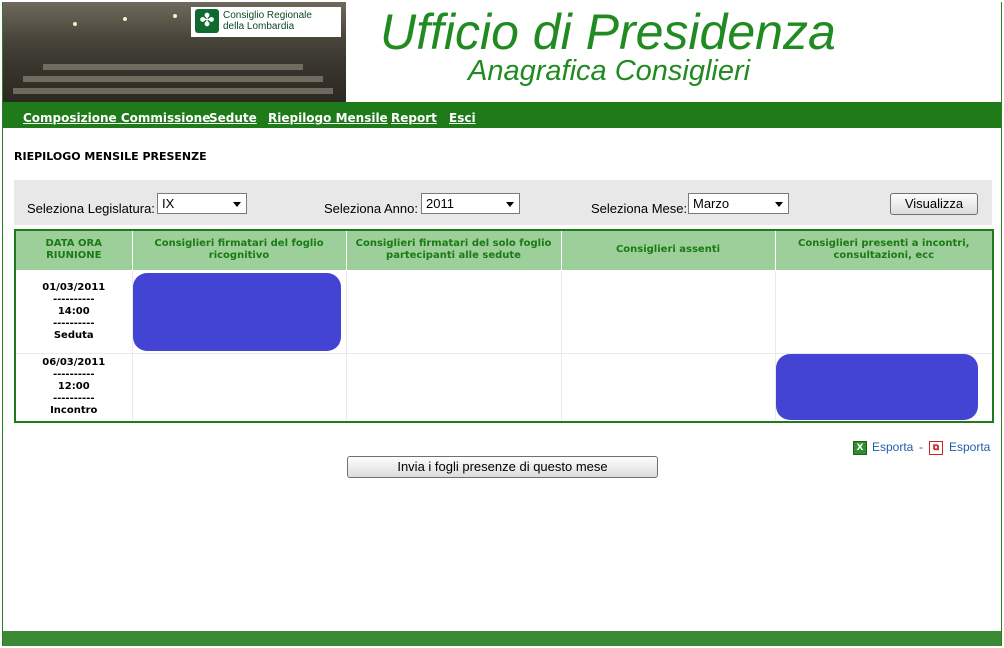  What do you see at coordinates (470, 203) in the screenshot?
I see `anno-select: 2011` at bounding box center [470, 203].